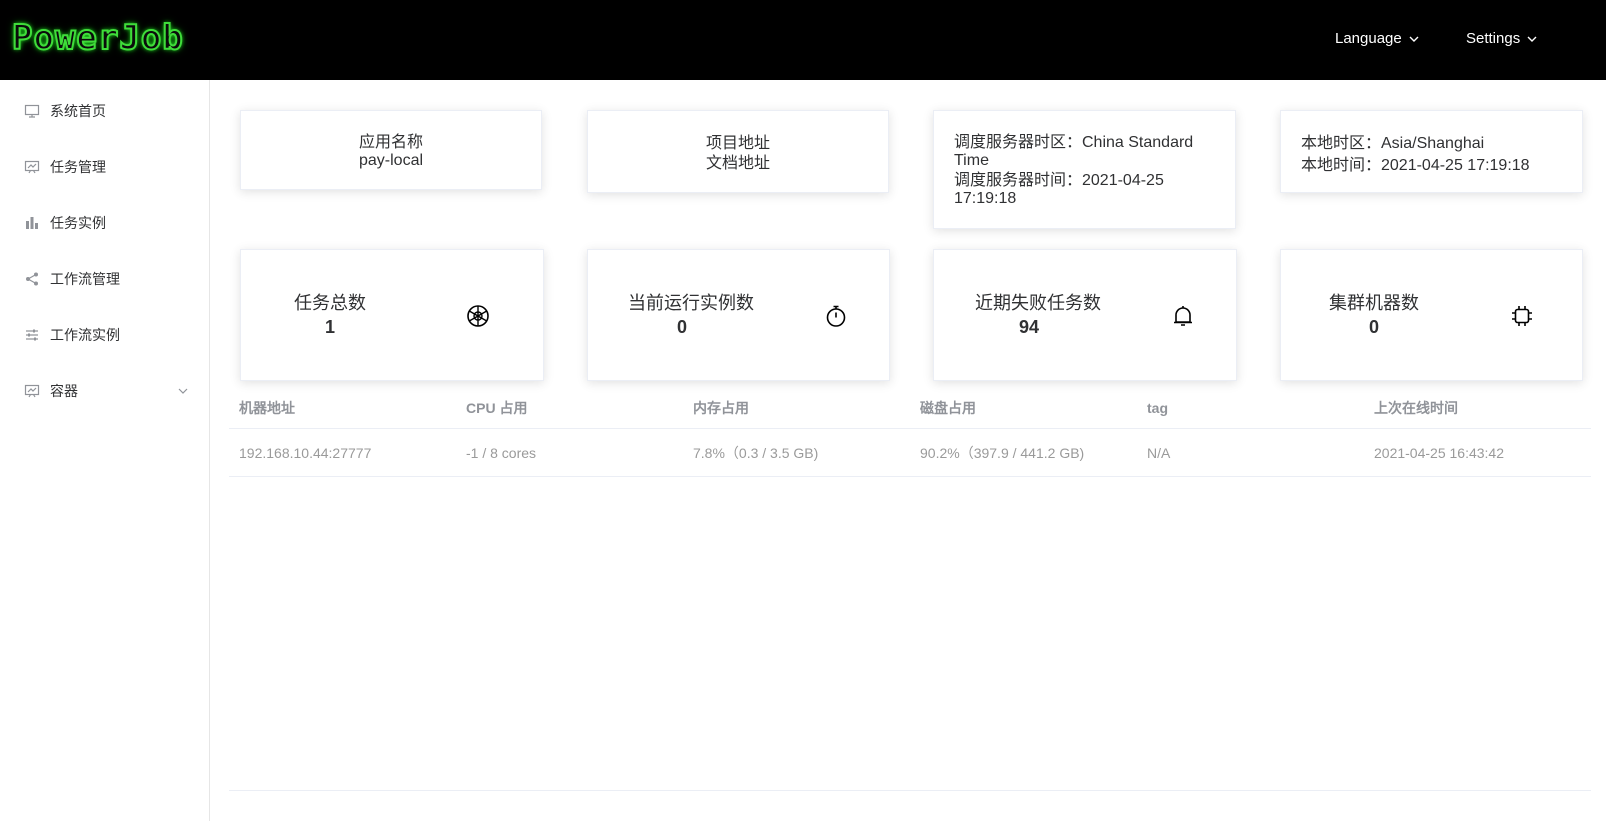 The width and height of the screenshot is (1606, 821). What do you see at coordinates (330, 303) in the screenshot?
I see `stat-title: 任务总数` at bounding box center [330, 303].